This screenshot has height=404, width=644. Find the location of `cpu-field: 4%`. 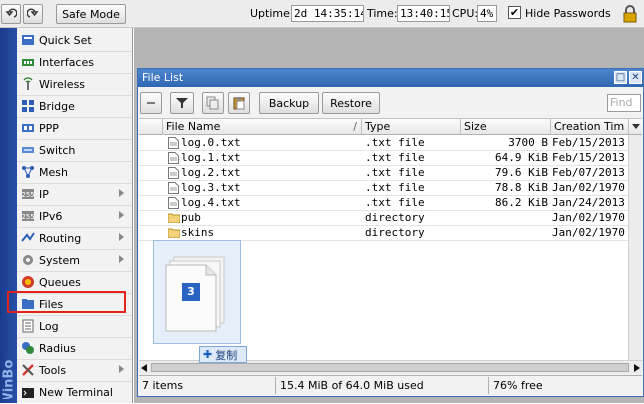

cpu-field: 4% is located at coordinates (487, 13).